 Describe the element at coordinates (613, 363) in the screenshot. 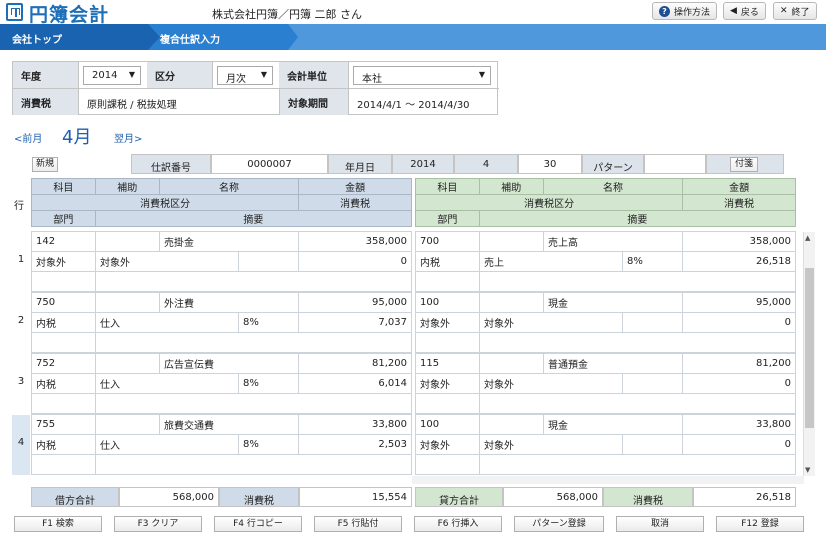

I see `account-name-field: 普通預金` at that location.